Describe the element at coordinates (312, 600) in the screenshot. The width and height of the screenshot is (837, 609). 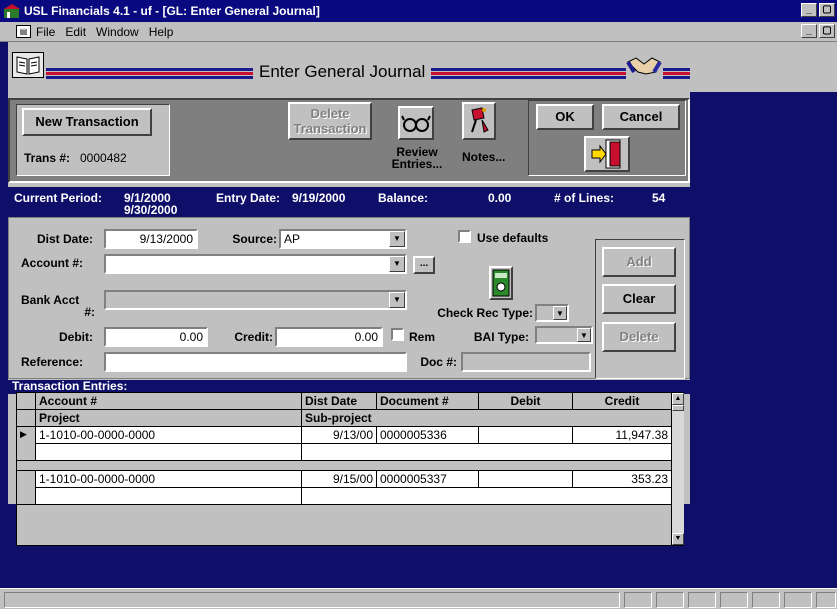
I see `status-message-pane` at that location.